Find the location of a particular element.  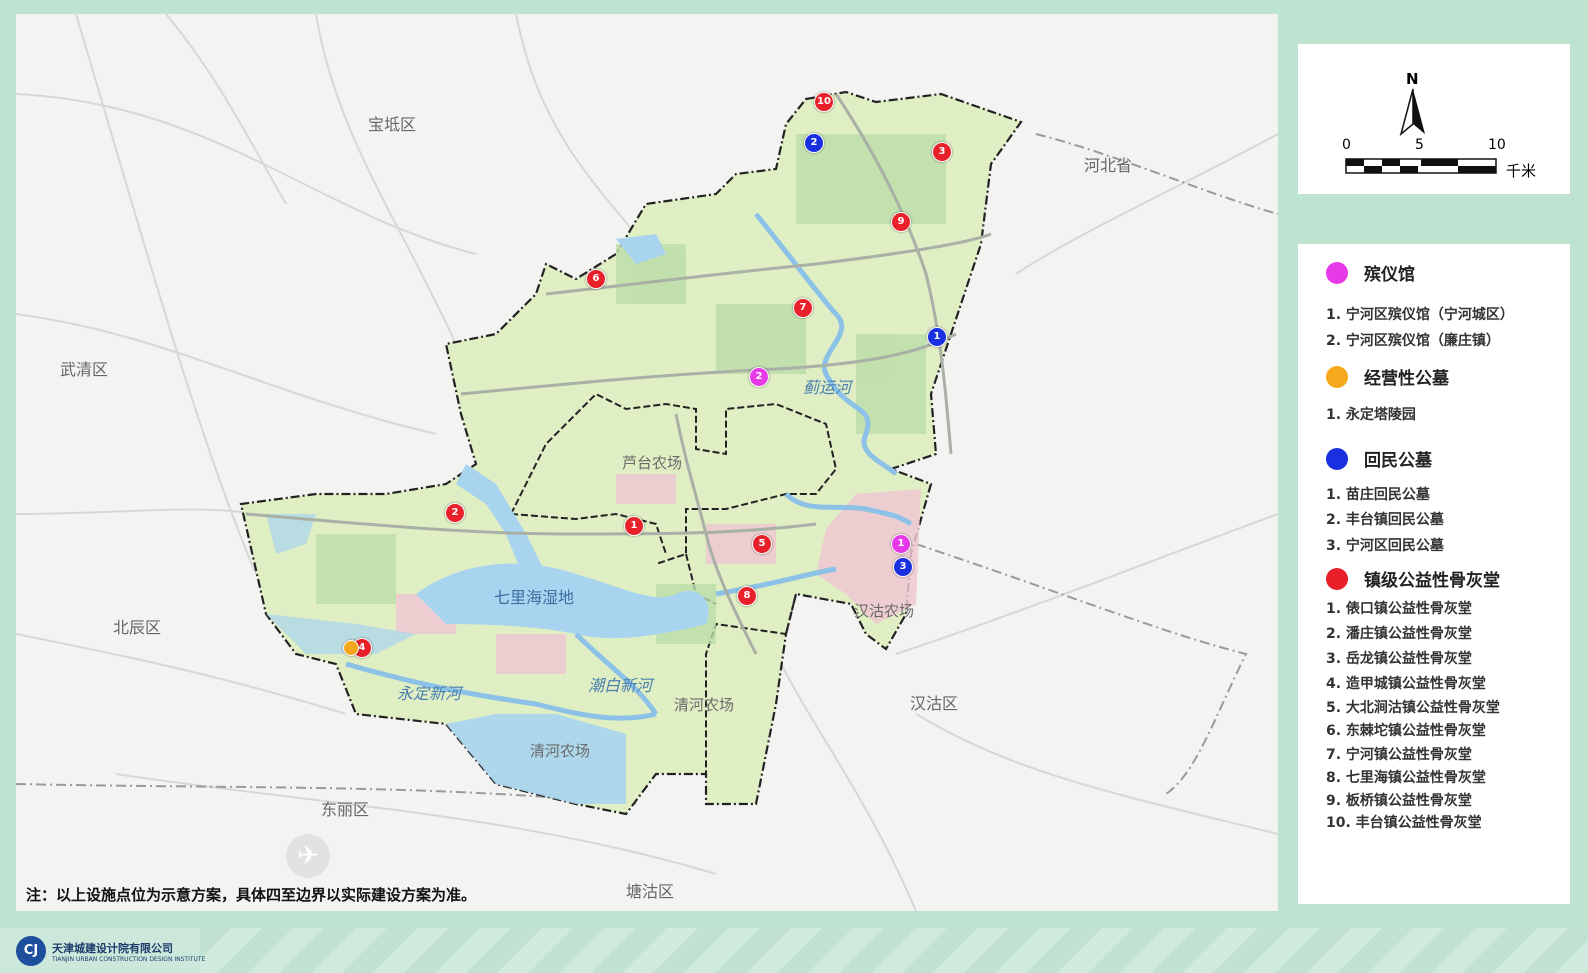

water-label-chaobai: 潮白新河 is located at coordinates (620, 685).